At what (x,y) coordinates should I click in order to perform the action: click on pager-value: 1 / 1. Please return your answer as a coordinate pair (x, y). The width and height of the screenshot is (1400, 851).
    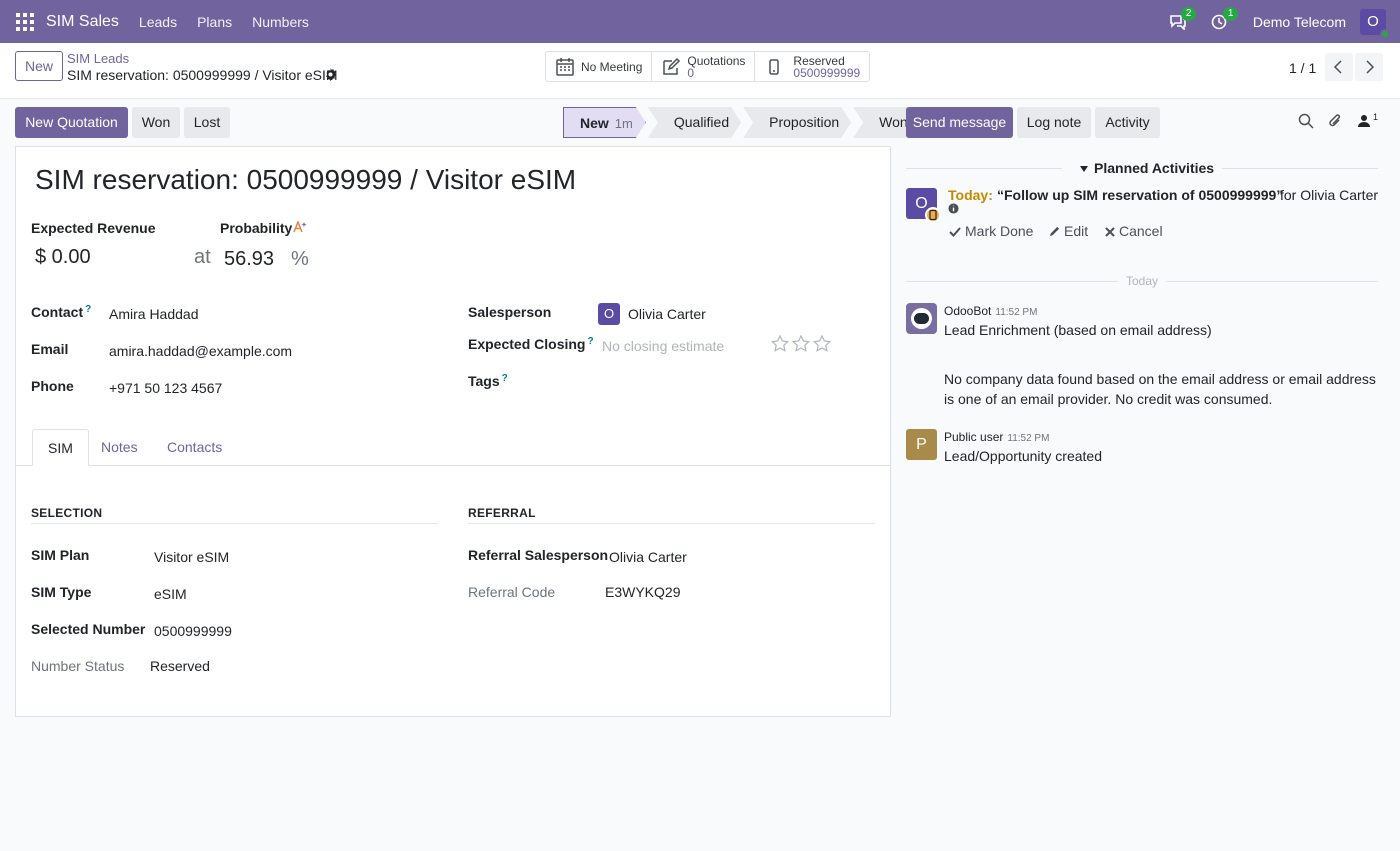
    Looking at the image, I should click on (1302, 68).